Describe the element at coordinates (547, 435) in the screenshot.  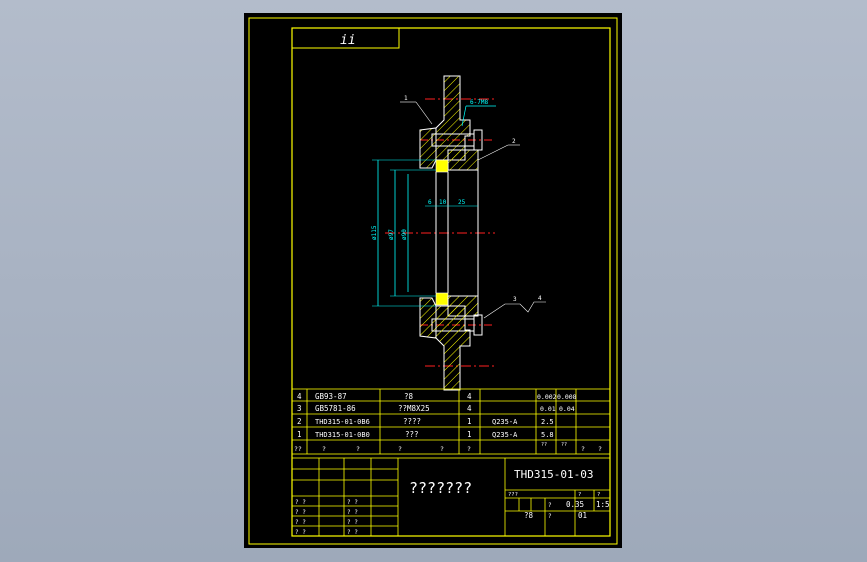
I see `bom-row-w1: 5.8` at that location.